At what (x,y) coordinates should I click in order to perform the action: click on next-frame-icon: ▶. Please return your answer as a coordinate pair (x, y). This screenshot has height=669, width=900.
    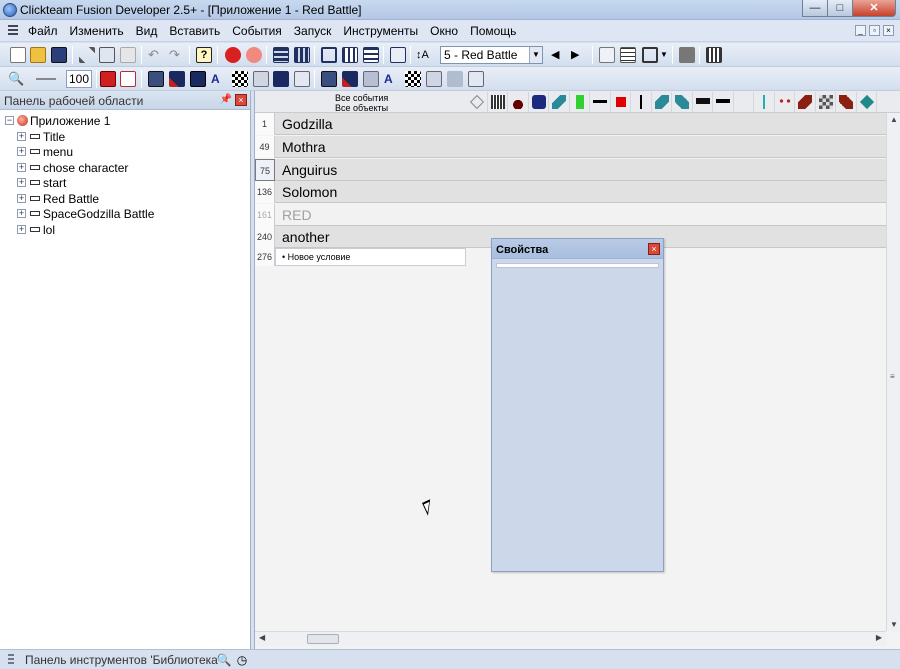
    Looking at the image, I should click on (579, 55).